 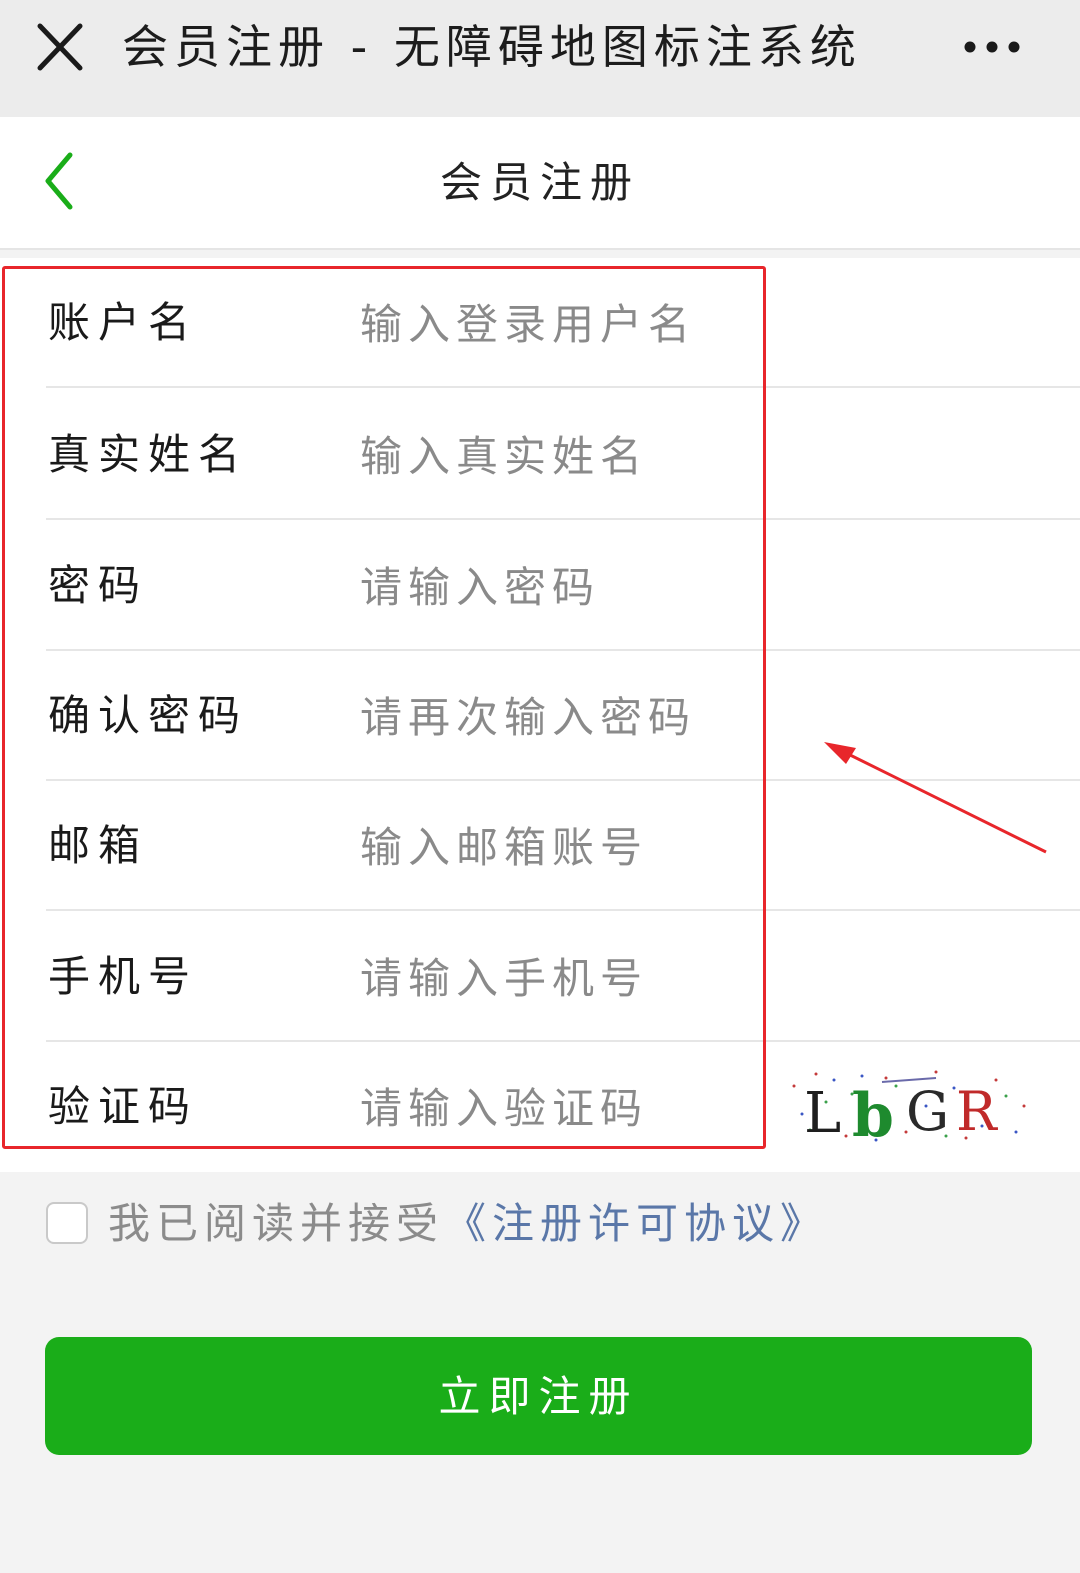 I want to click on phone-label: 手机号, so click(x=123, y=976).